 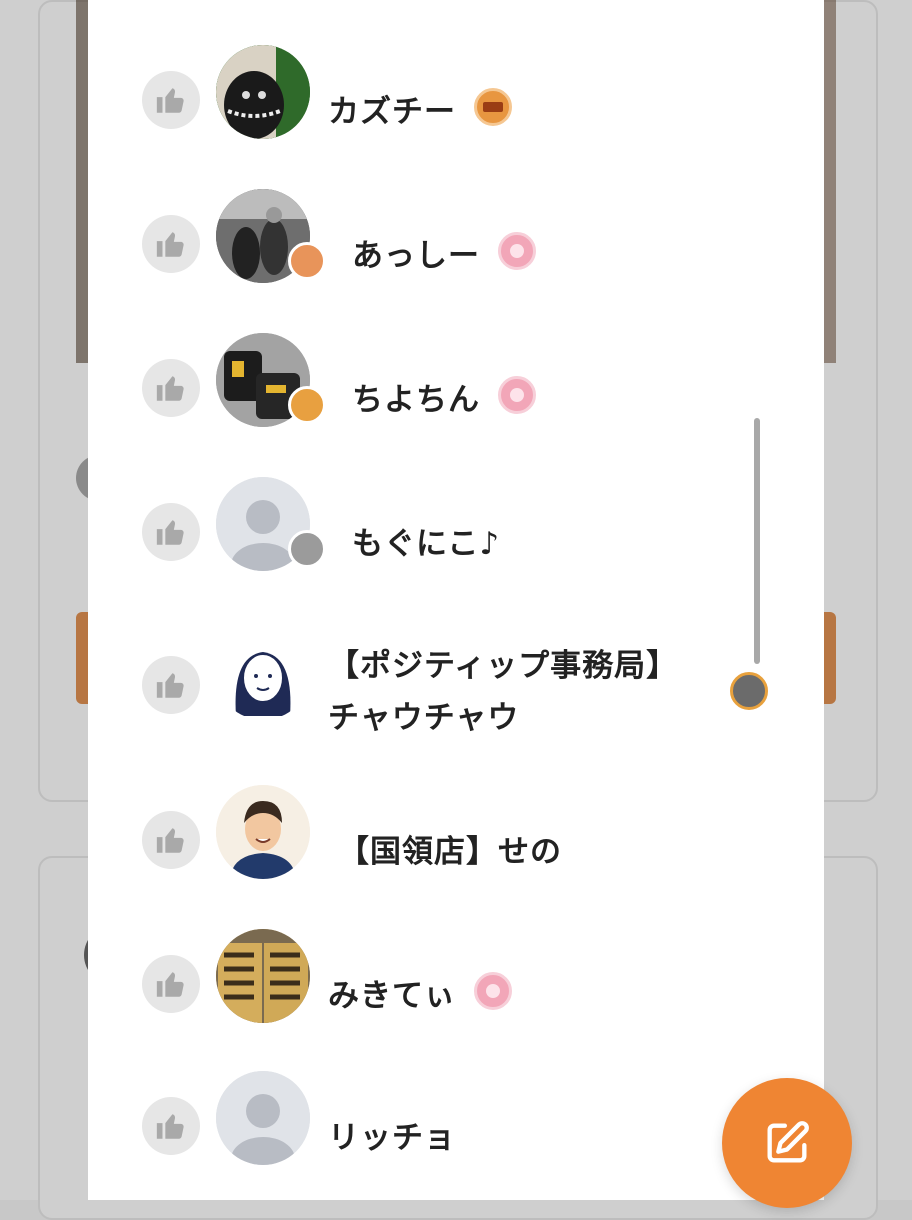 I want to click on liker-name: 【国領店】せの, so click(x=450, y=848).